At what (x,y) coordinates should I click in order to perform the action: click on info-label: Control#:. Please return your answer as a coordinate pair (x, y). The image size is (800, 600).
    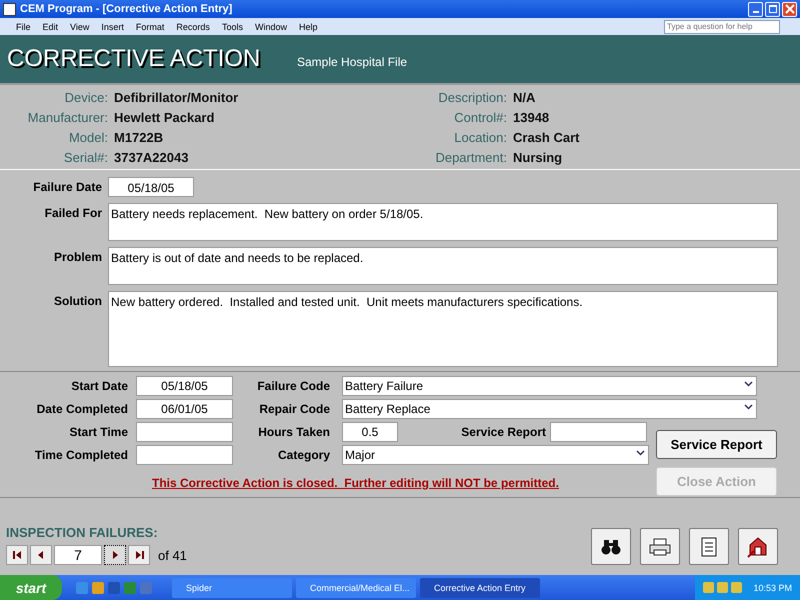
    Looking at the image, I should click on (480, 117).